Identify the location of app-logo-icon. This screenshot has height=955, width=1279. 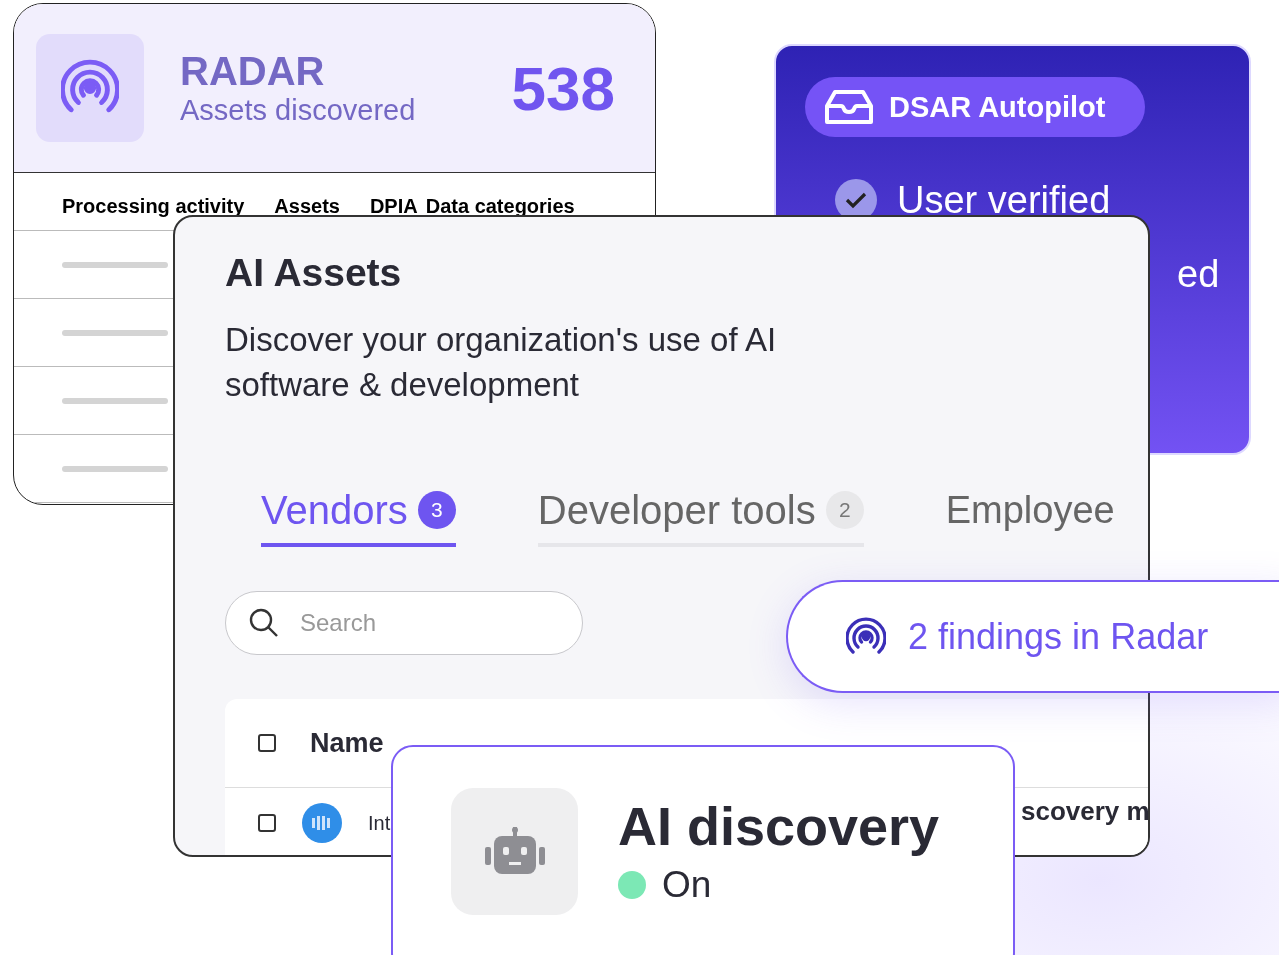
(322, 823).